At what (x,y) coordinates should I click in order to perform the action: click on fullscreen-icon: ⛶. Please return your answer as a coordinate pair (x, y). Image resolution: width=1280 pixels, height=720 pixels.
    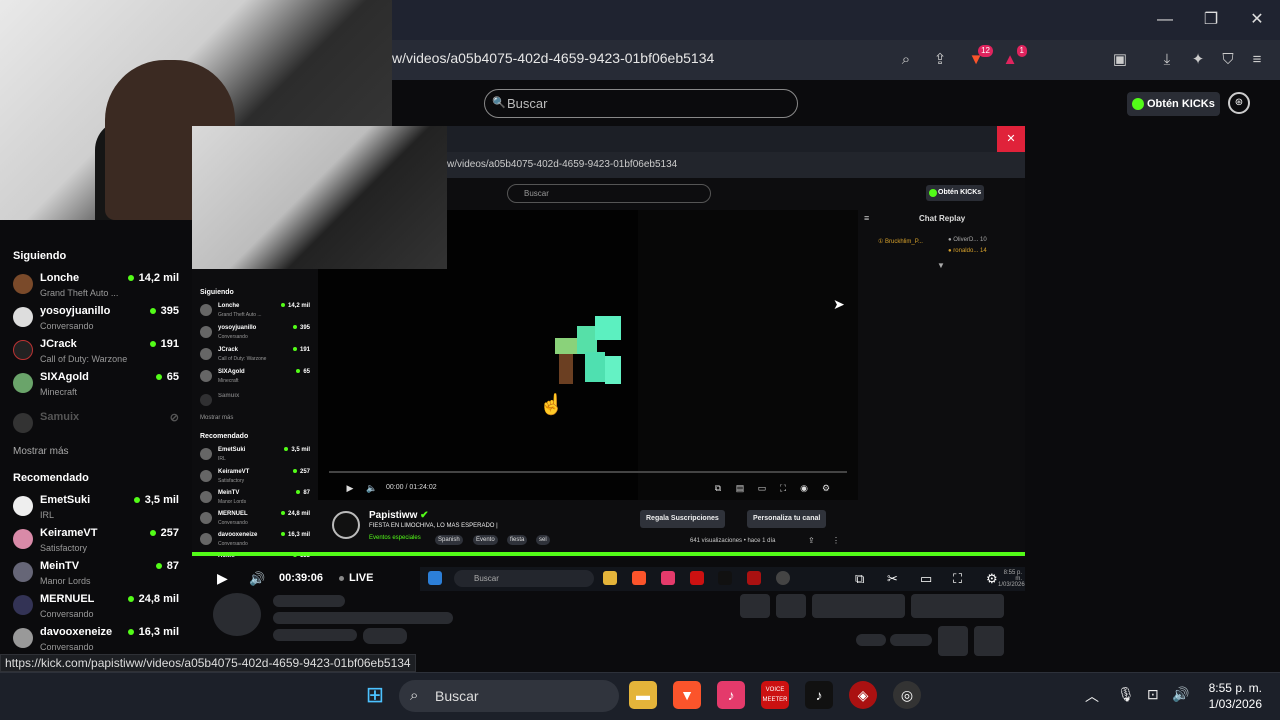
    Looking at the image, I should click on (957, 579).